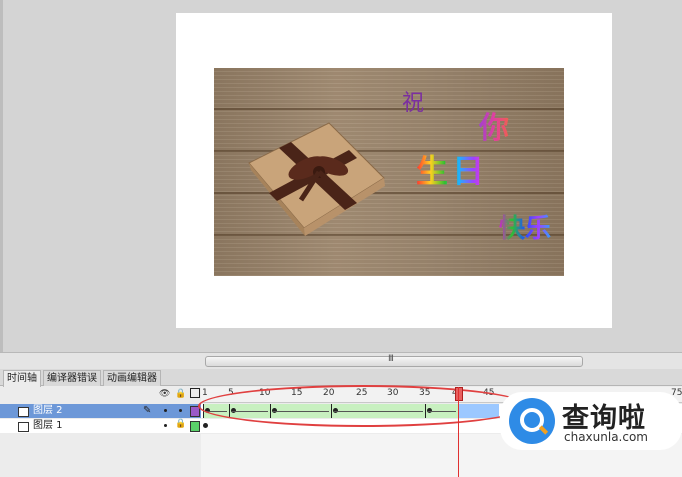 The width and height of the screenshot is (682, 477). What do you see at coordinates (458, 432) in the screenshot?
I see `playhead-line` at bounding box center [458, 432].